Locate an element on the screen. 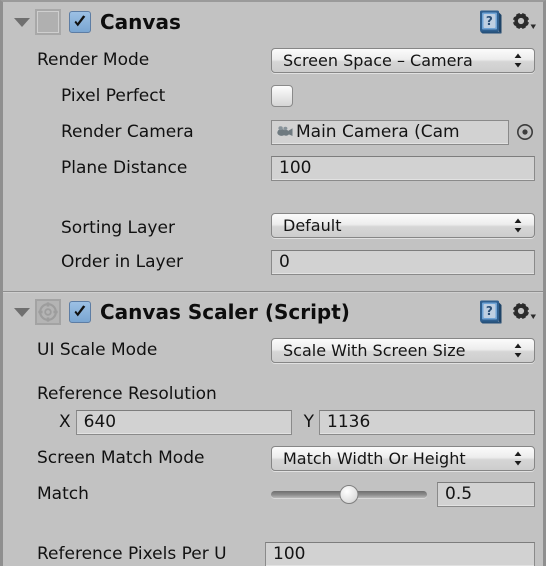 The image size is (546, 566). canvas-component-header: Canvas ? is located at coordinates (273, 22).